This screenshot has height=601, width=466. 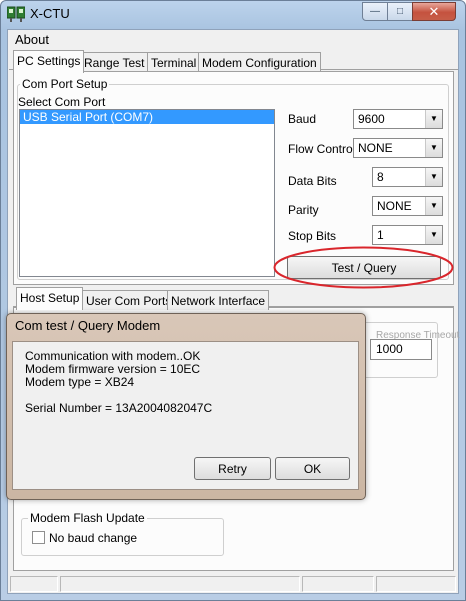 I want to click on minimize-icon: —, so click(x=375, y=11).